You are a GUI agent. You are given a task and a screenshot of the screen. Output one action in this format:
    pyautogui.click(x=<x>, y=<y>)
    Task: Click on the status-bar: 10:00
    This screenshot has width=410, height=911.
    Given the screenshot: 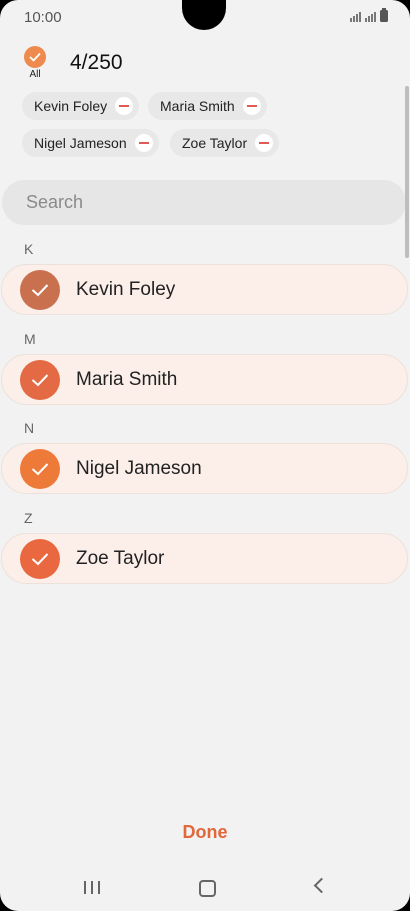 What is the action you would take?
    pyautogui.click(x=205, y=18)
    